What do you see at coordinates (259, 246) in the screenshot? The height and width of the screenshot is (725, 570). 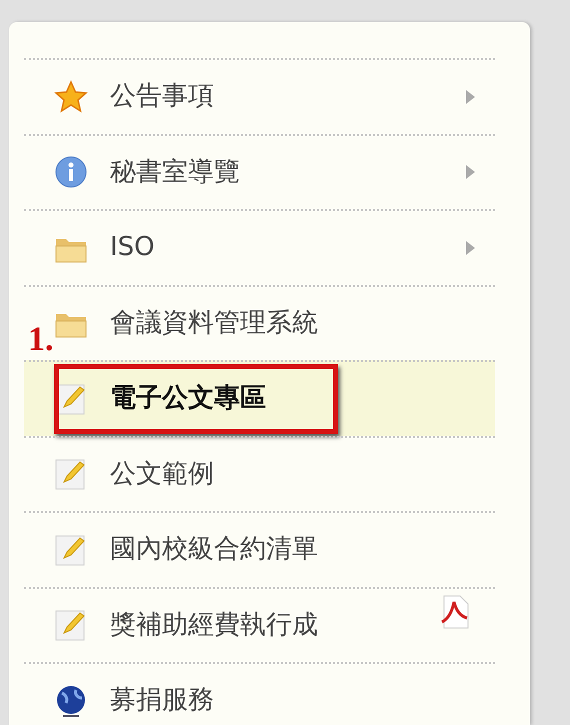 I see `menu-item: ISO` at bounding box center [259, 246].